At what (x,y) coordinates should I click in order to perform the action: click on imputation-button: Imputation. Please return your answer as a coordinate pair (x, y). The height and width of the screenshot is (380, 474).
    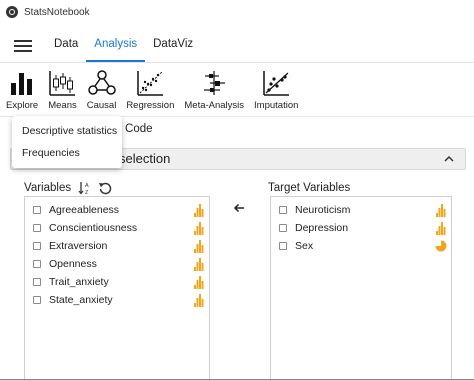
    Looking at the image, I should click on (276, 89).